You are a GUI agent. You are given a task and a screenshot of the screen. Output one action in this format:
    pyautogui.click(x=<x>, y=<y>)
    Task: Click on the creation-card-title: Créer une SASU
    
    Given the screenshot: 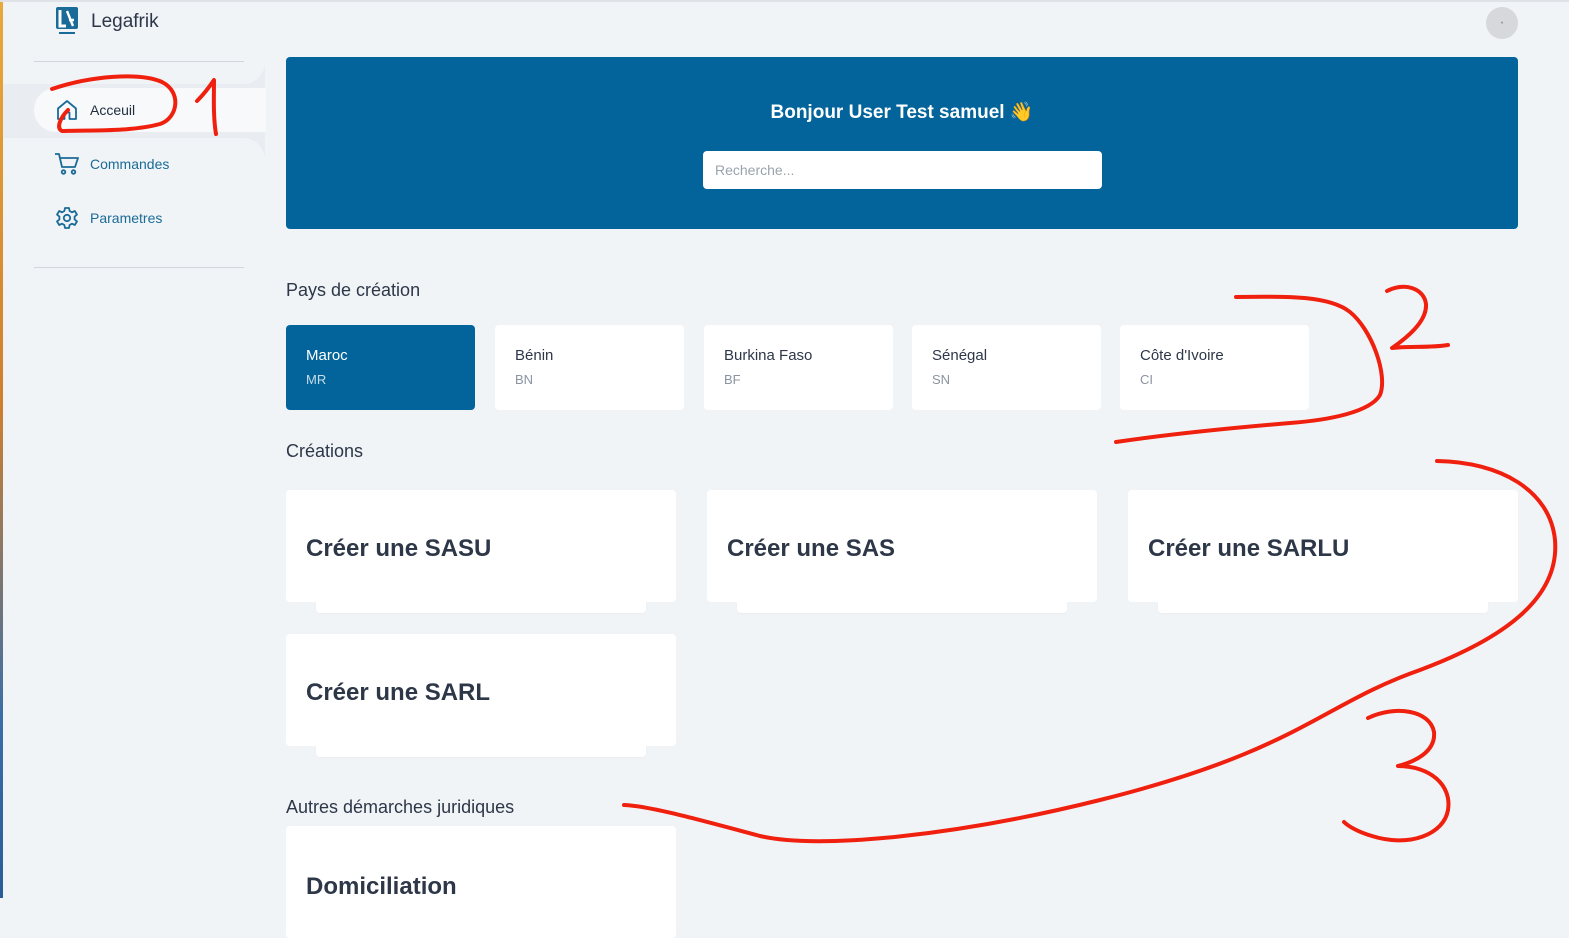 What is the action you would take?
    pyautogui.click(x=399, y=548)
    